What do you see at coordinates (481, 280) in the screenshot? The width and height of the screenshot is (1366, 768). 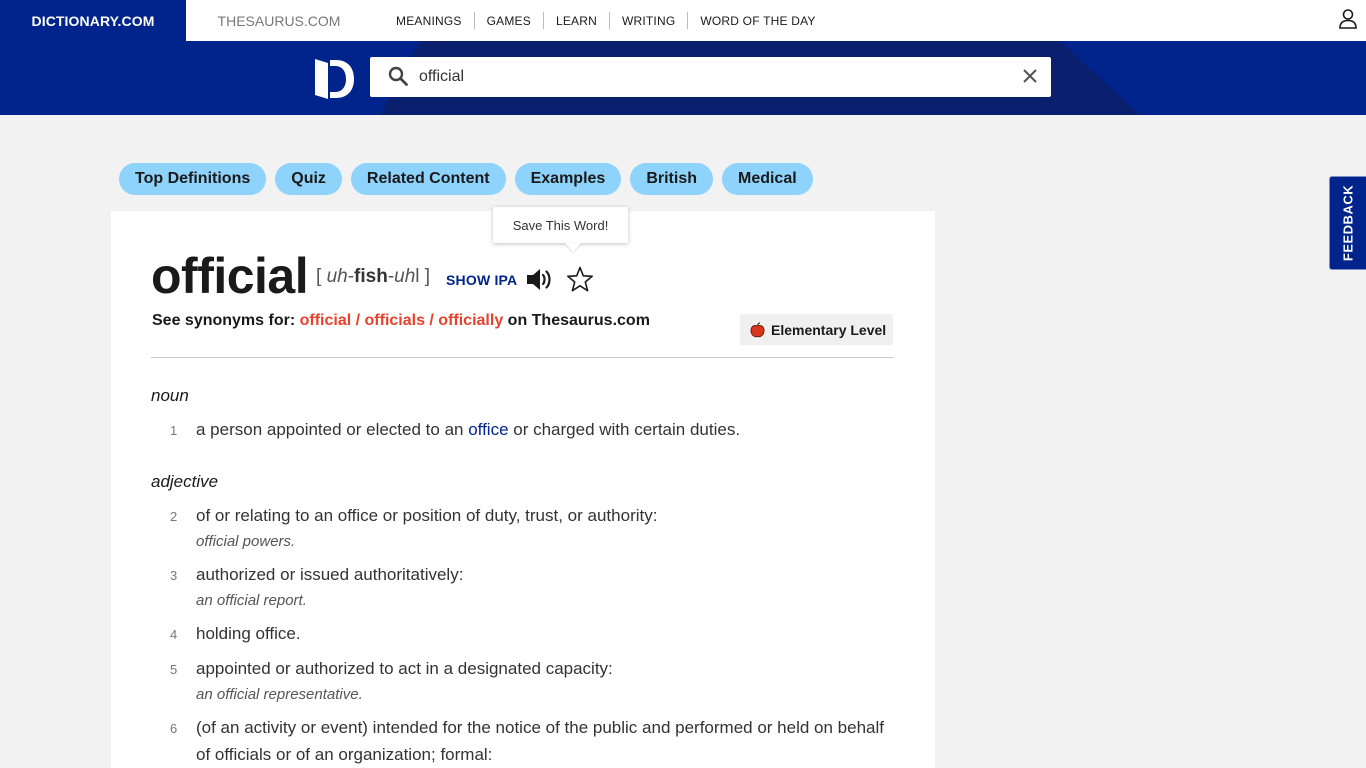 I see `show-ipa-button: SHOW IPA` at bounding box center [481, 280].